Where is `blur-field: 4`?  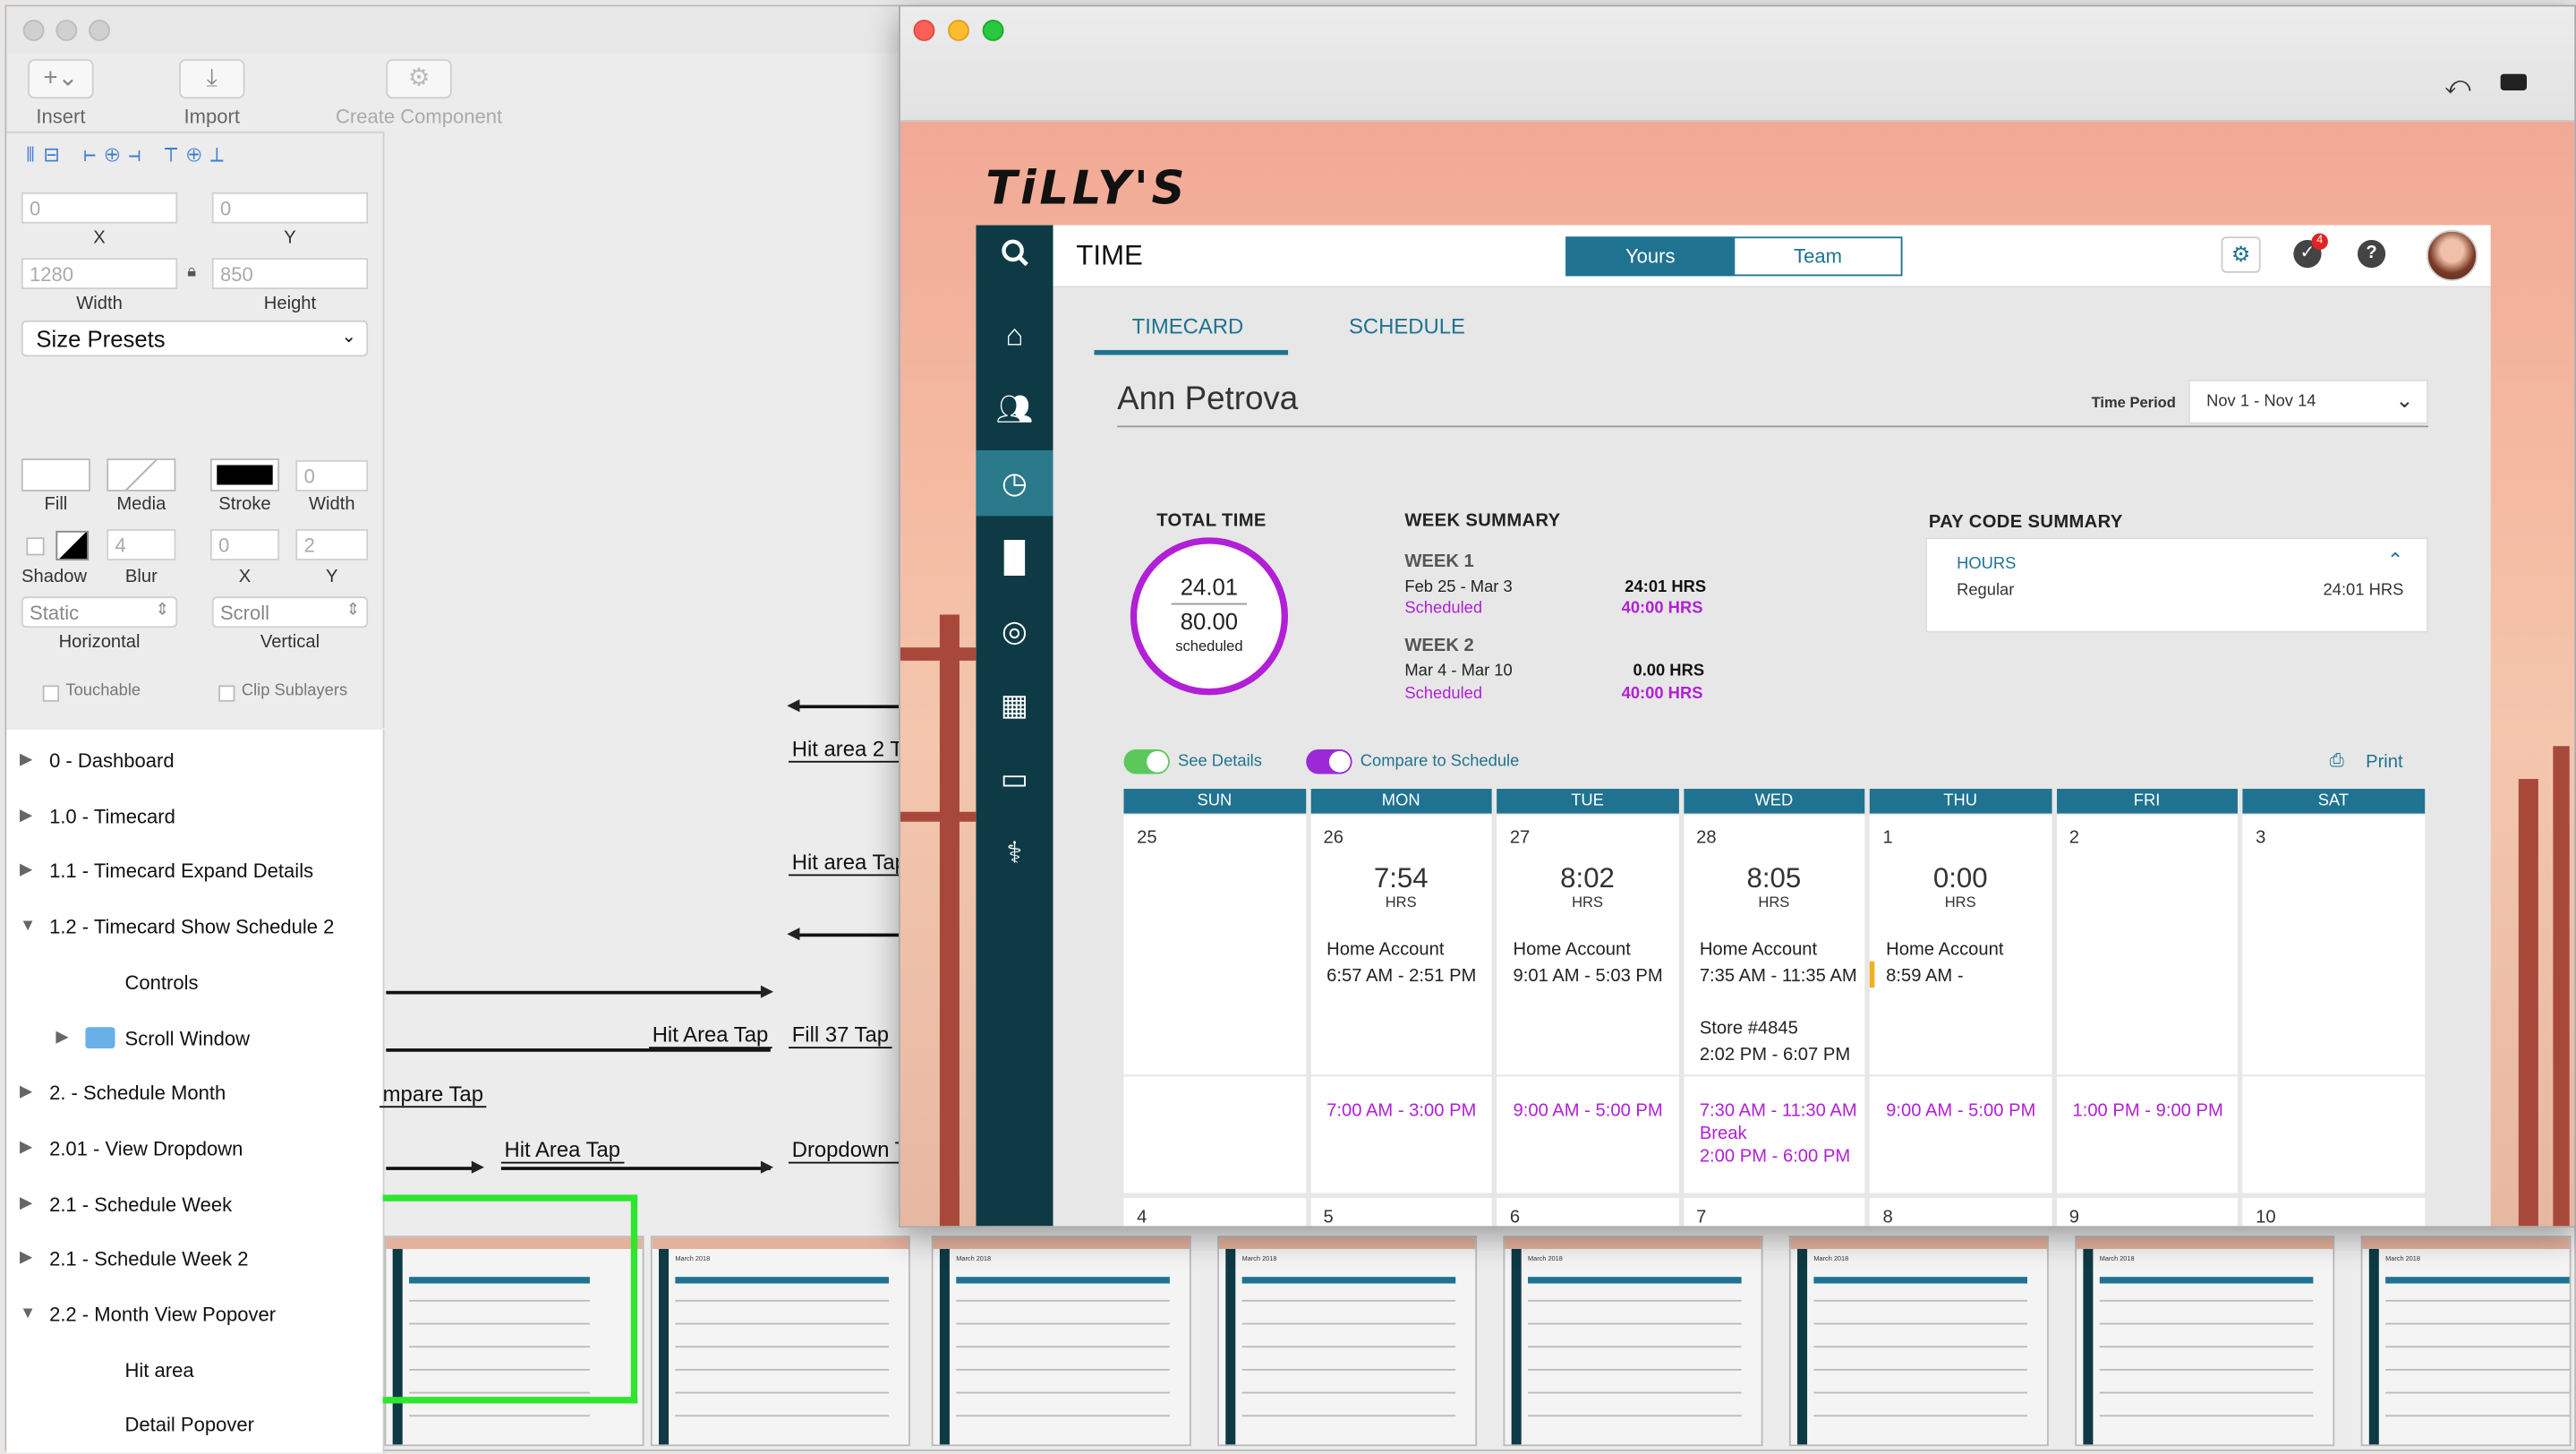 blur-field: 4 is located at coordinates (141, 544).